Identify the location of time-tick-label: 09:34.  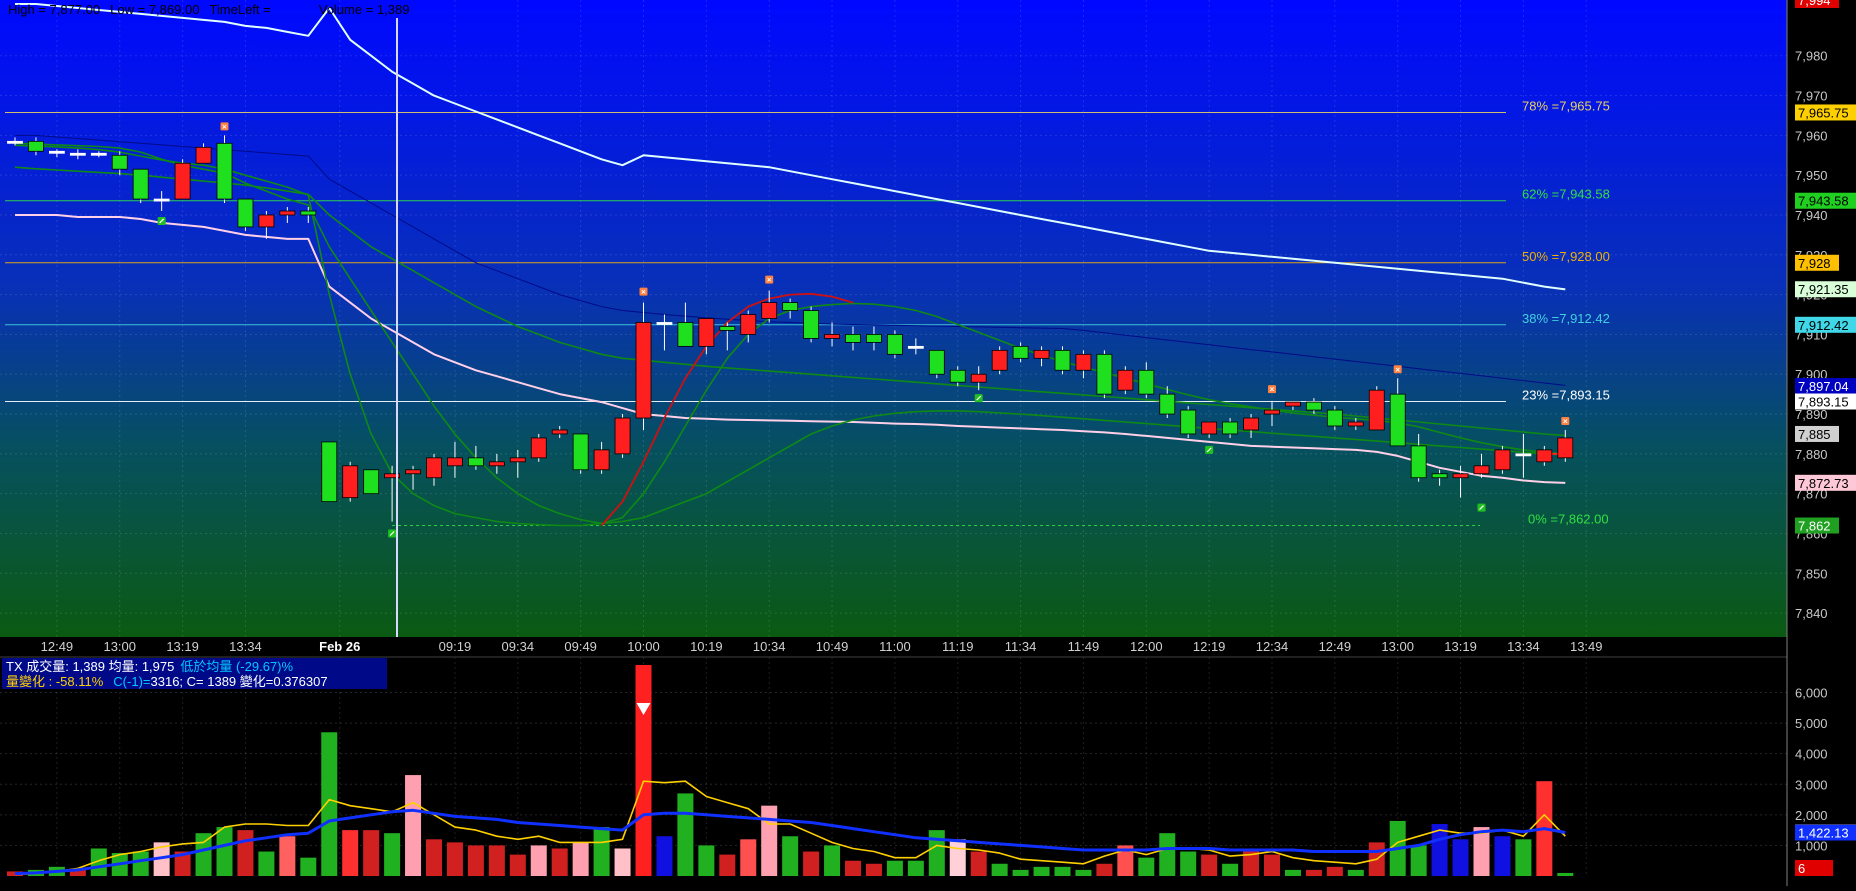
(518, 646).